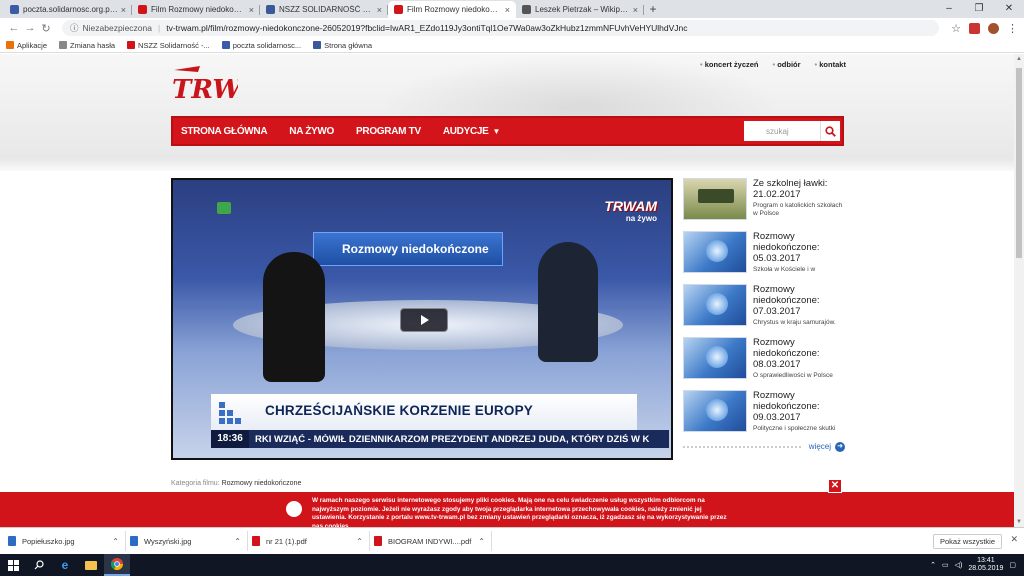 The height and width of the screenshot is (576, 1024). I want to click on search-button, so click(830, 131).